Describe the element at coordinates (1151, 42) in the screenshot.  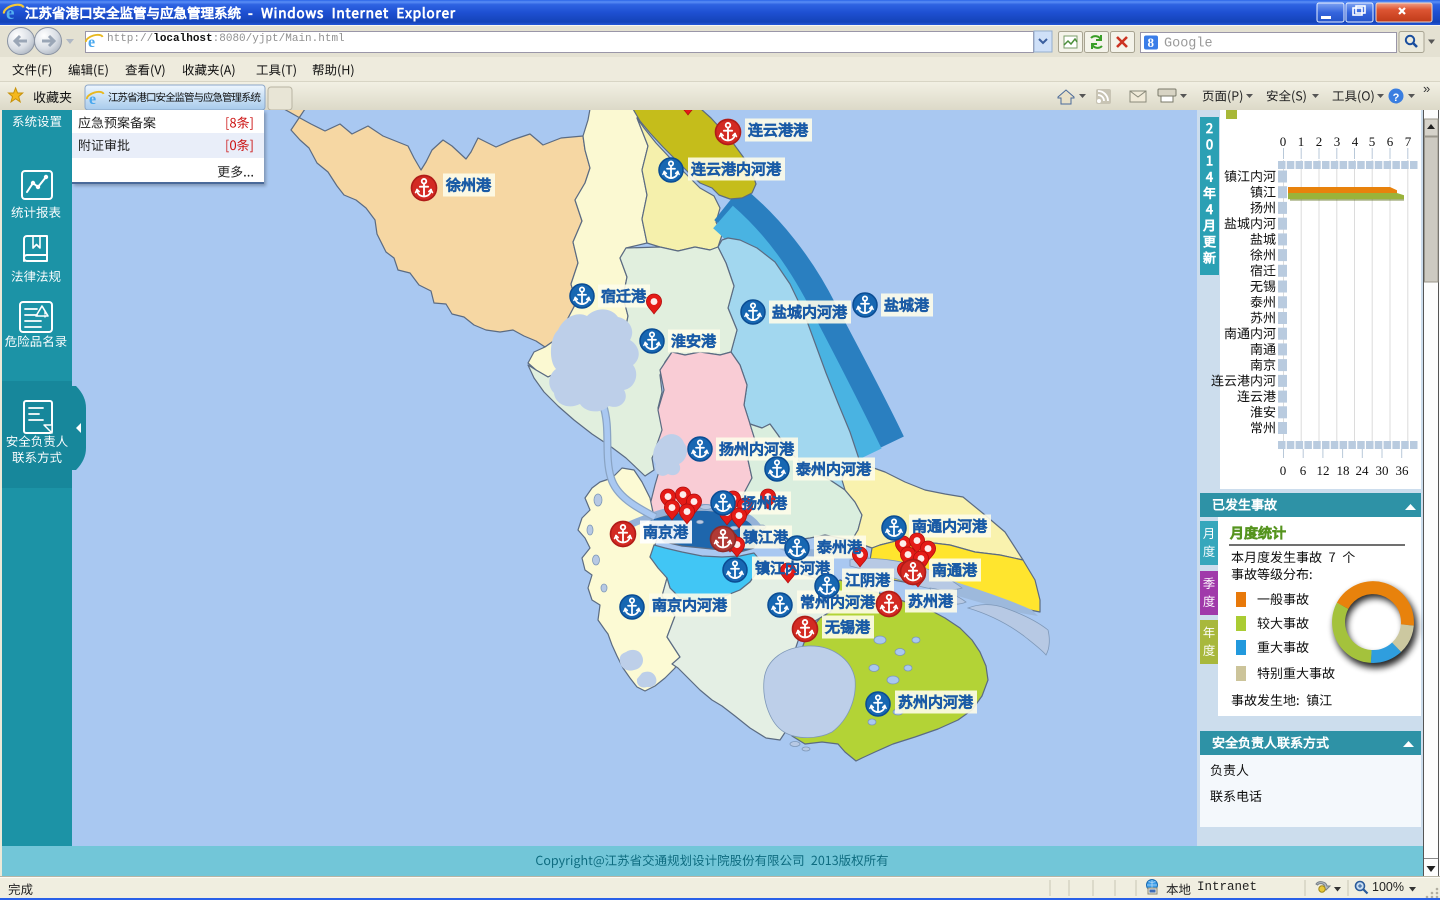
I see `svg-text: 8` at that location.